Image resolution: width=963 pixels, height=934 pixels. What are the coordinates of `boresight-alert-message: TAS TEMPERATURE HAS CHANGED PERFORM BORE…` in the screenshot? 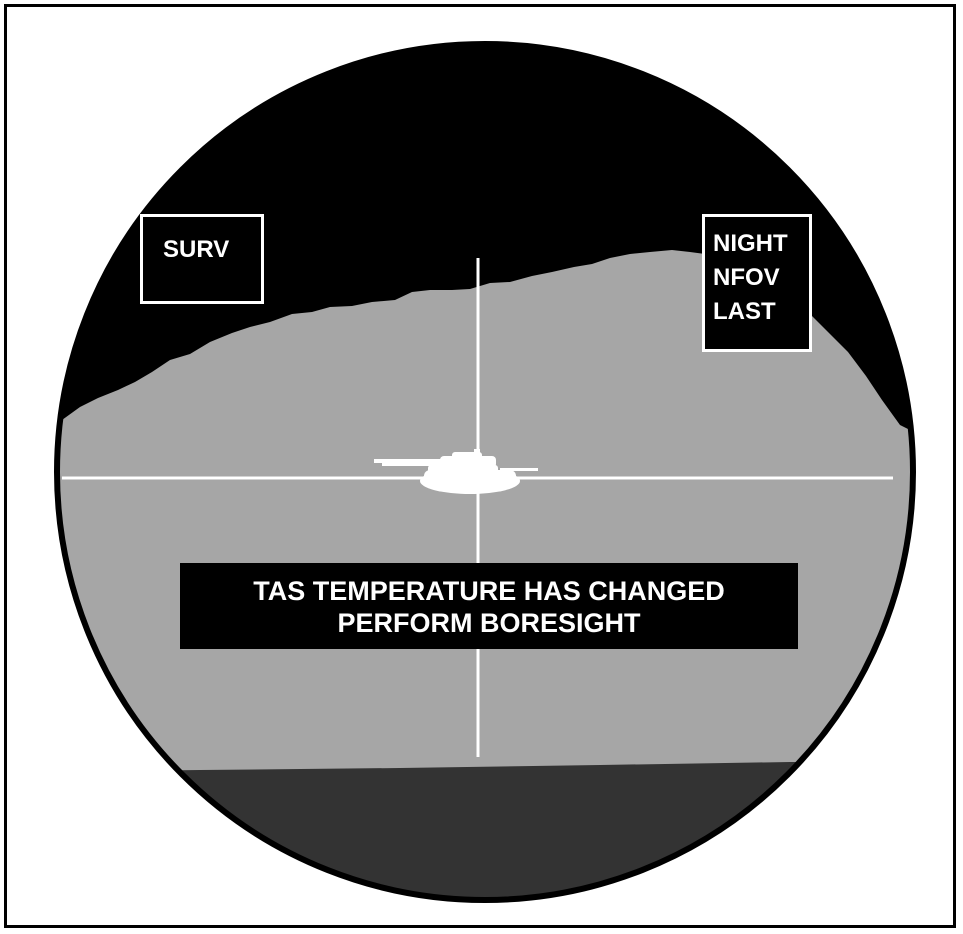 It's located at (489, 606).